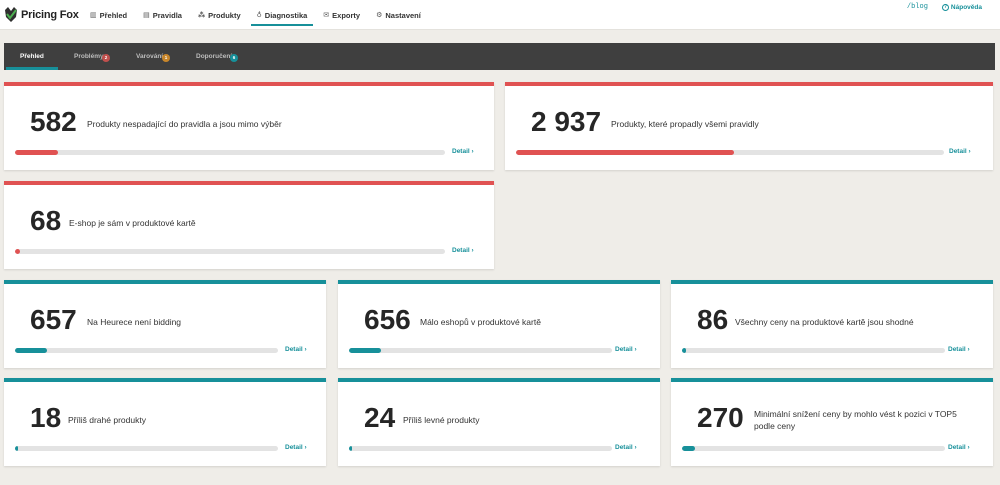 The width and height of the screenshot is (1000, 485). Describe the element at coordinates (403, 15) in the screenshot. I see `nav-item-label: Nastavení` at that location.